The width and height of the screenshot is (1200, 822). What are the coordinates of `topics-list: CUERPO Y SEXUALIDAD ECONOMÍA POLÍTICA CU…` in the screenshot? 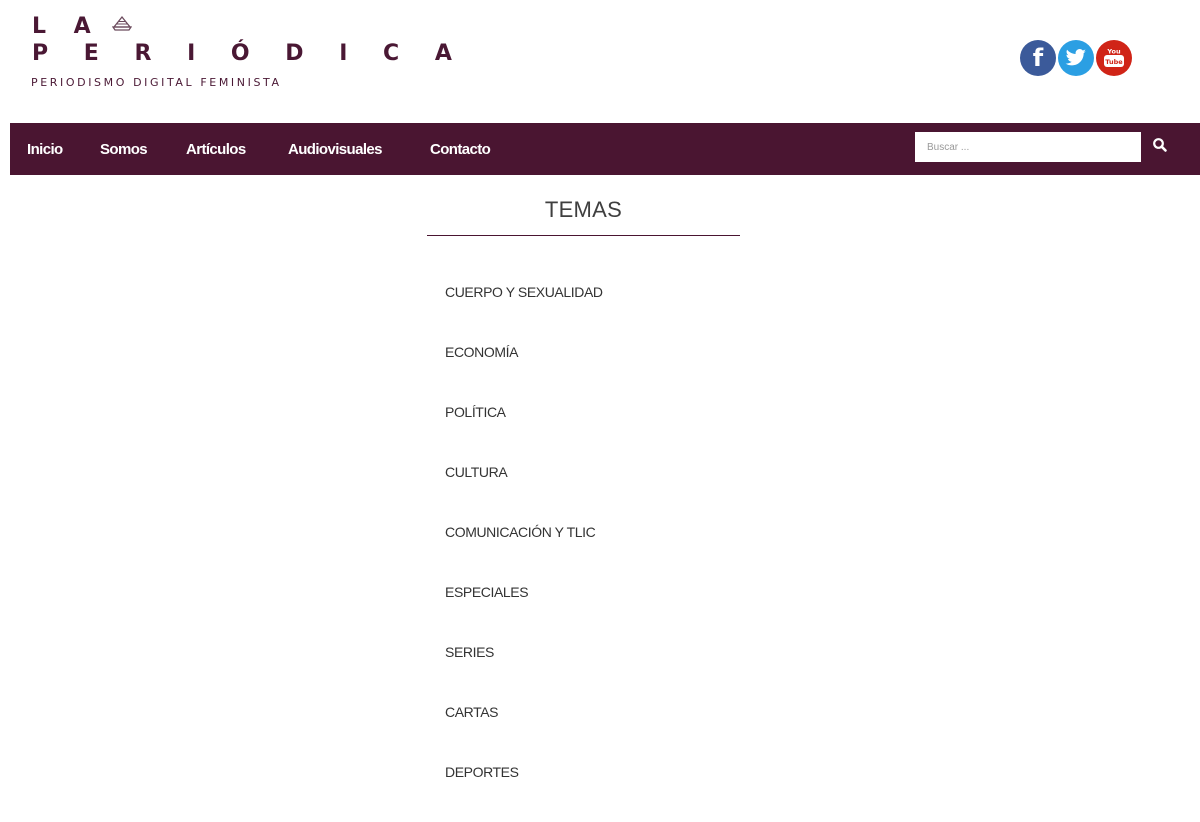 It's located at (524, 552).